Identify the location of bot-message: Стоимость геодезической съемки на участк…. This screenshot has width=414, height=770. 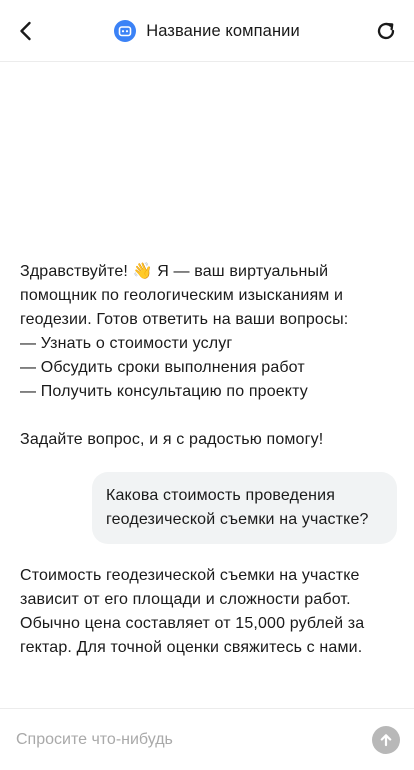
(192, 611).